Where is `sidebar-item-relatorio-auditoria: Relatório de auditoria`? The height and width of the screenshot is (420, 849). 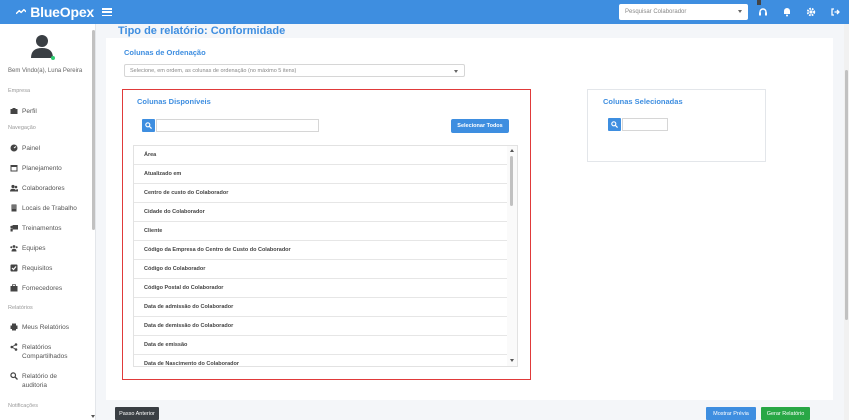 sidebar-item-relatorio-auditoria: Relatório de auditoria is located at coordinates (45, 380).